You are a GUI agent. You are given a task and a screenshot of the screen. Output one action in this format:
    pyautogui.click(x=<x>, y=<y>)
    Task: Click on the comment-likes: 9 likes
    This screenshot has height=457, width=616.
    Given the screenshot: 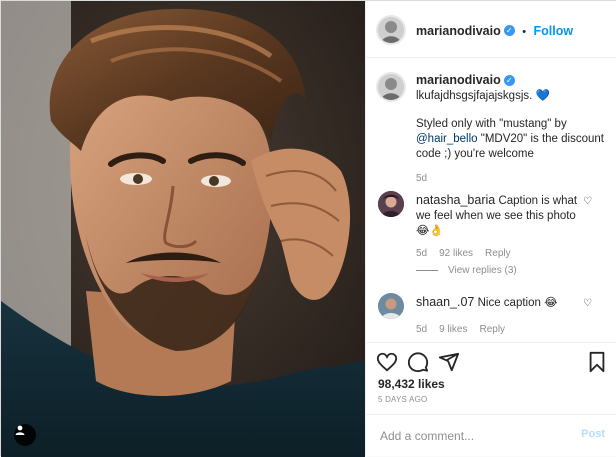 What is the action you would take?
    pyautogui.click(x=453, y=329)
    